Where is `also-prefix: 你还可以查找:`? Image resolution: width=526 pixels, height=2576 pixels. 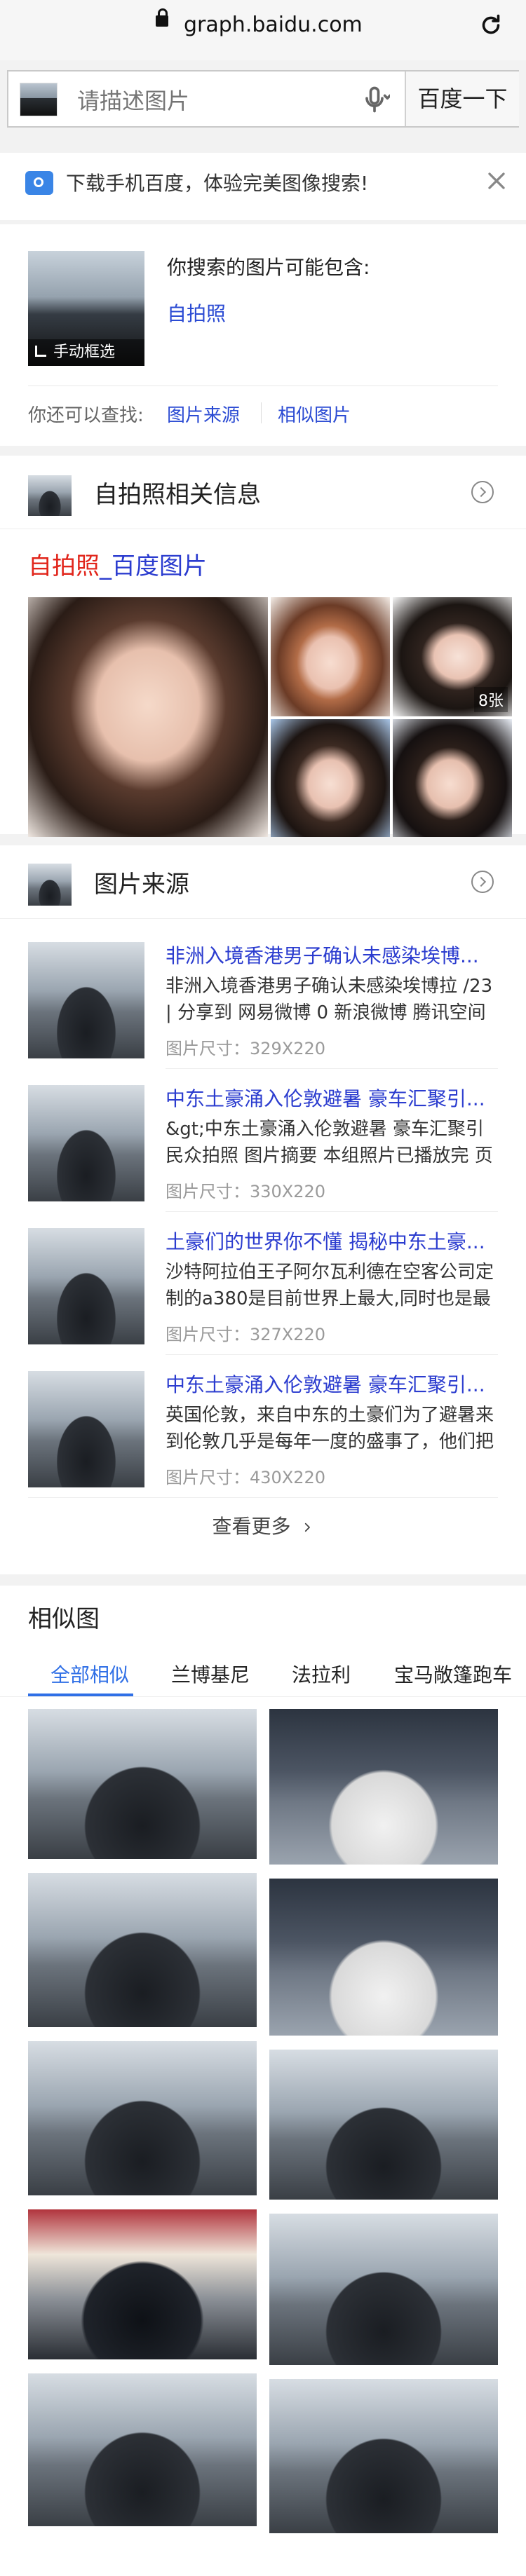
also-prefix: 你还可以查找: is located at coordinates (86, 415).